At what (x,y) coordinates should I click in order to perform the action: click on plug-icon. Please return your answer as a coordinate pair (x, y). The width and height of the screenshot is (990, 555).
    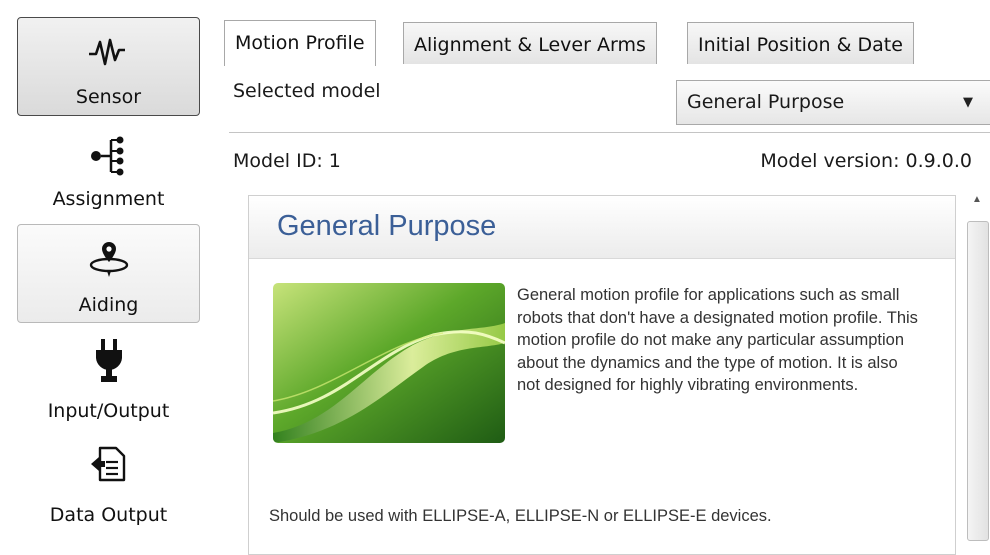
    Looking at the image, I should click on (109, 363).